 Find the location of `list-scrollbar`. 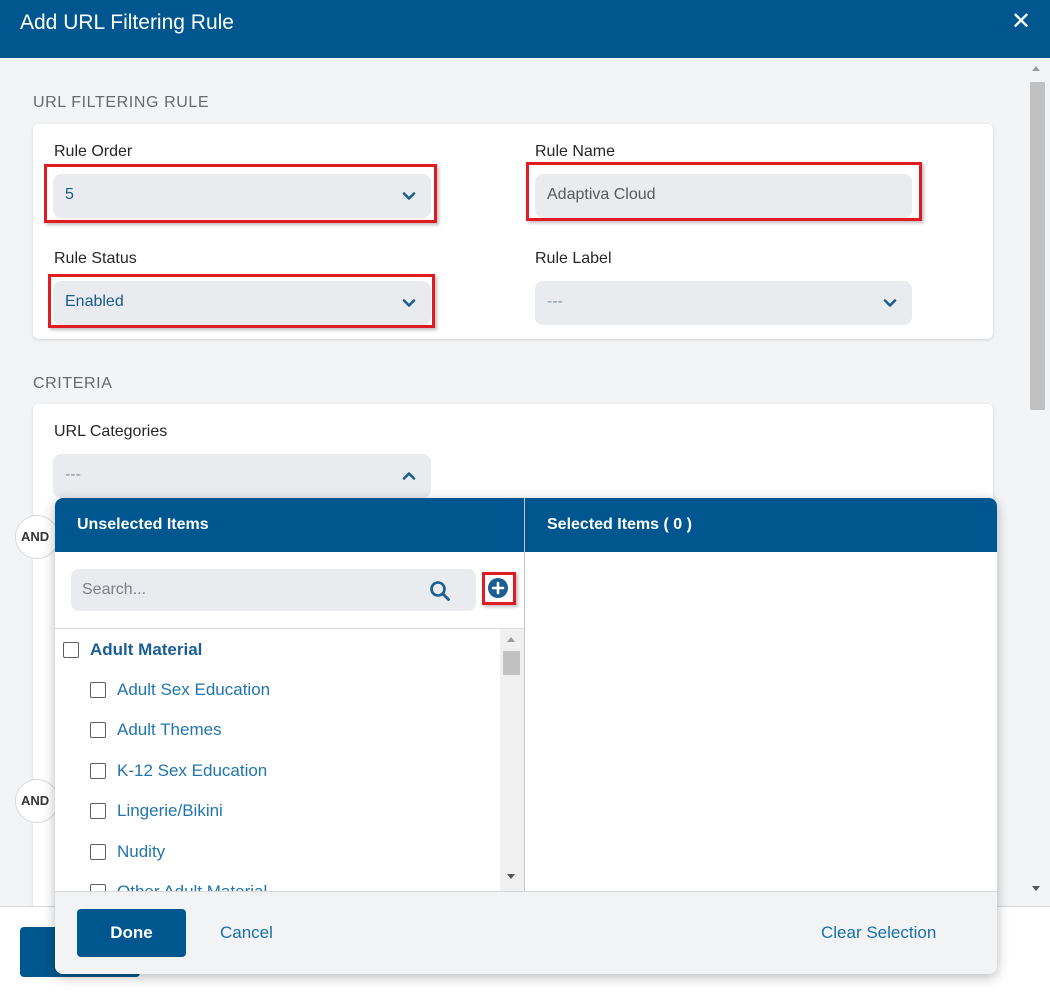

list-scrollbar is located at coordinates (512, 760).